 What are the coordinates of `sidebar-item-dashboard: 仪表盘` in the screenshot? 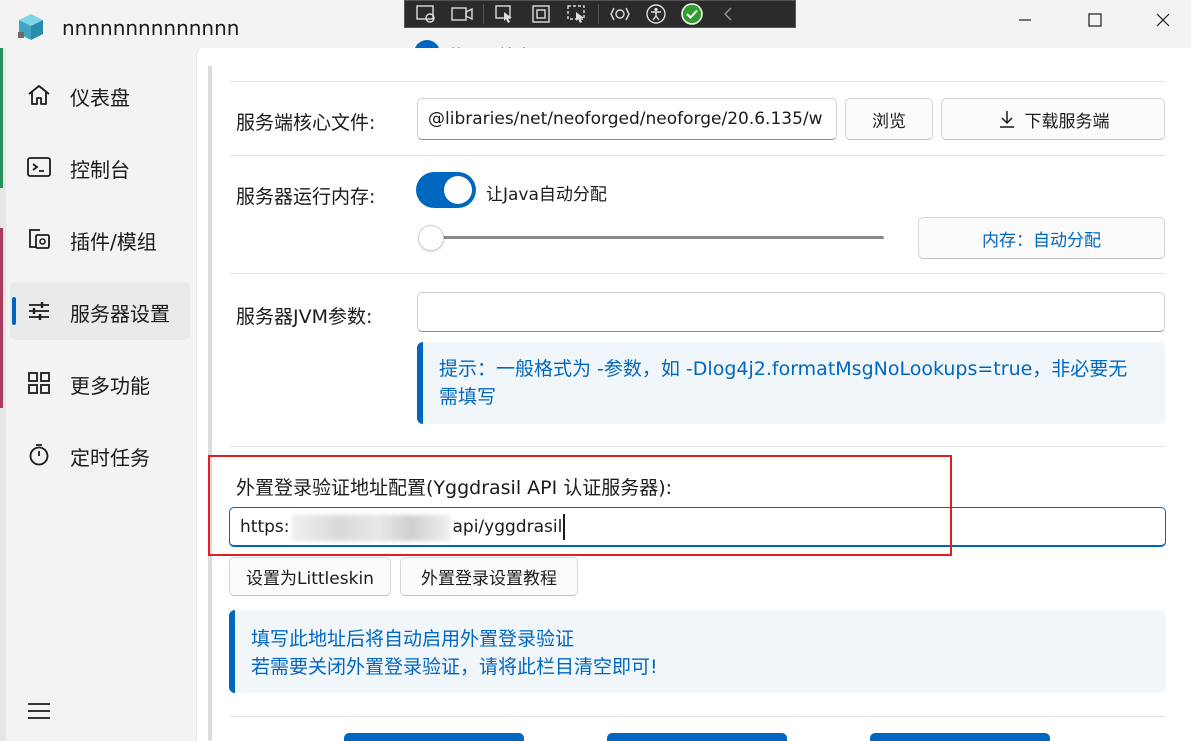 It's located at (100, 95).